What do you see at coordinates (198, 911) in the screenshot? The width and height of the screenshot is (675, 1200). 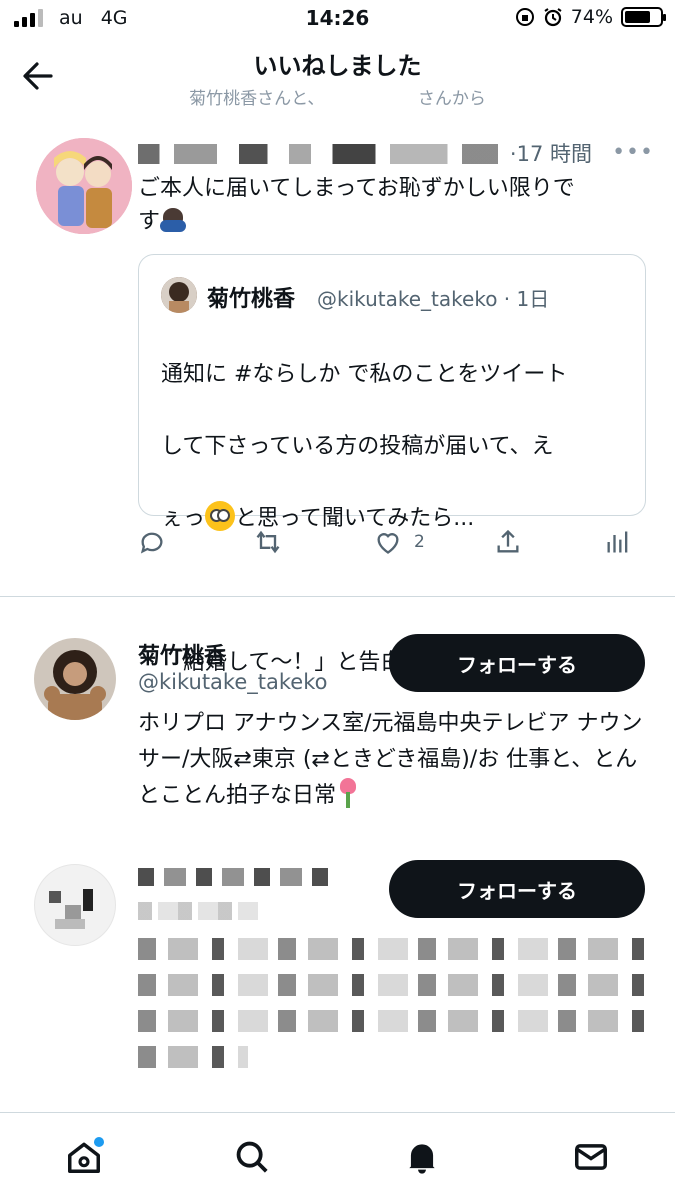 I see `redacted-user-handle` at bounding box center [198, 911].